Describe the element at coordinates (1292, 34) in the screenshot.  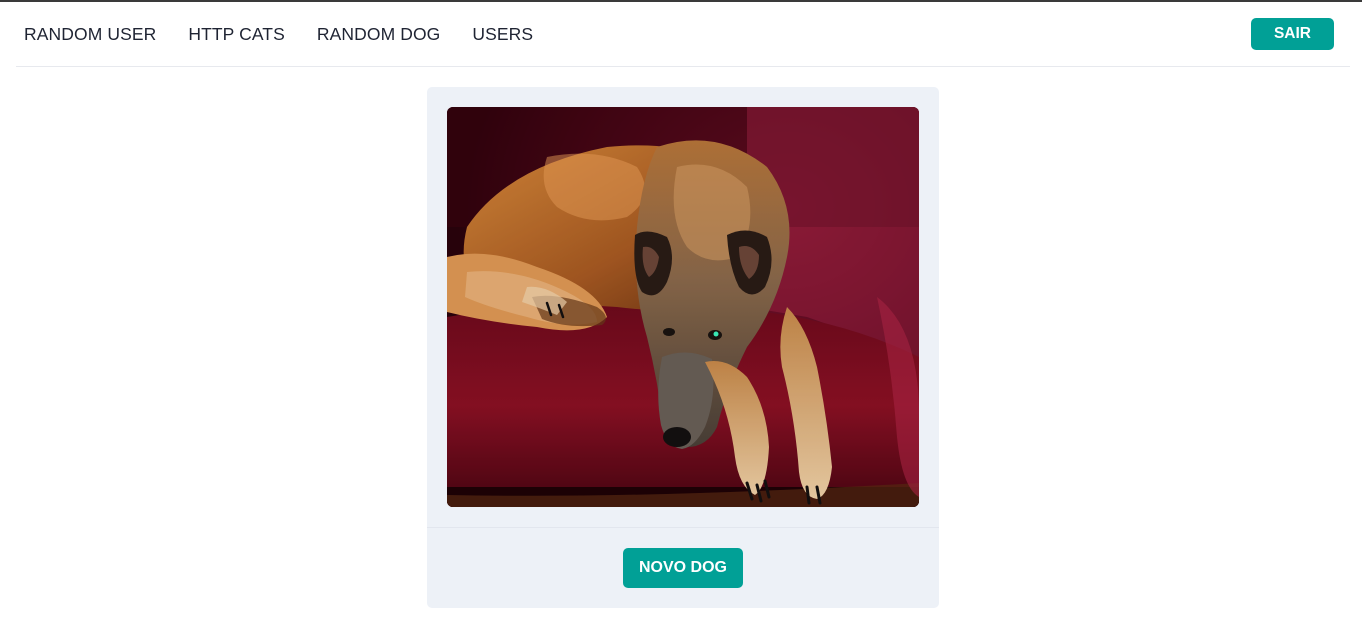
I see `logout-button: SAIR` at that location.